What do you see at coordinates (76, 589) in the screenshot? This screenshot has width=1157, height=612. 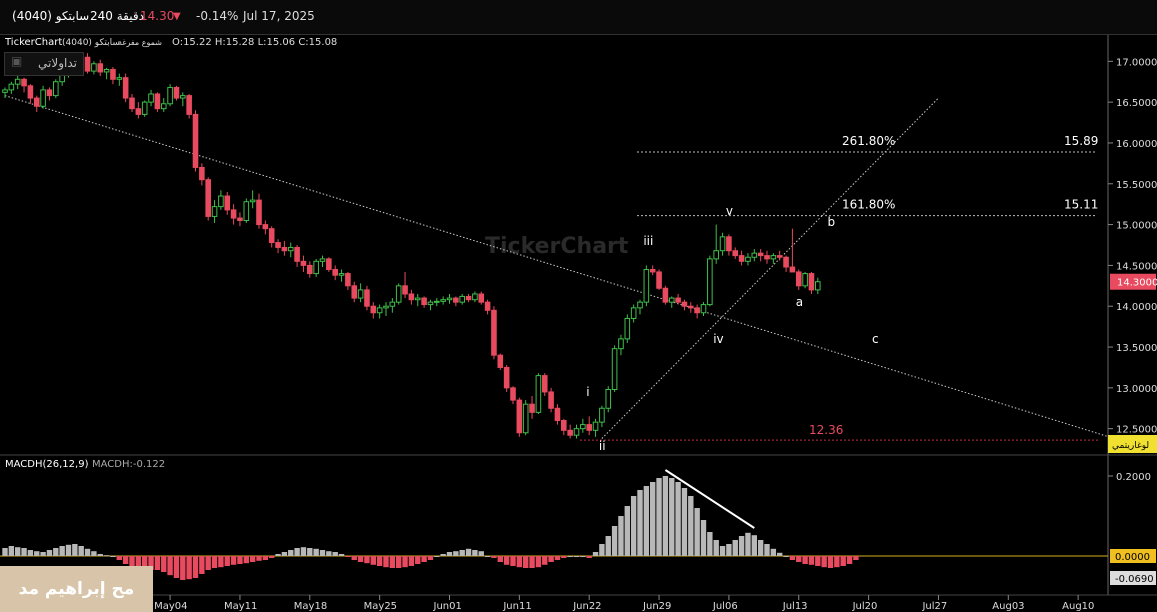 I see `author-signature: مح إبراهيم مد` at bounding box center [76, 589].